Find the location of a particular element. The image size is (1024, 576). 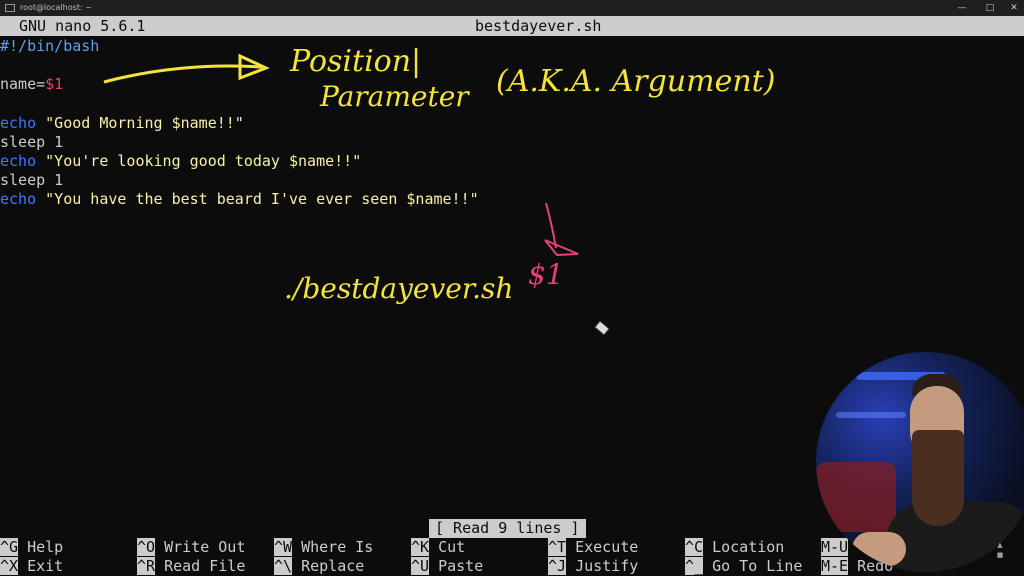

cursor-icon is located at coordinates (602, 328).